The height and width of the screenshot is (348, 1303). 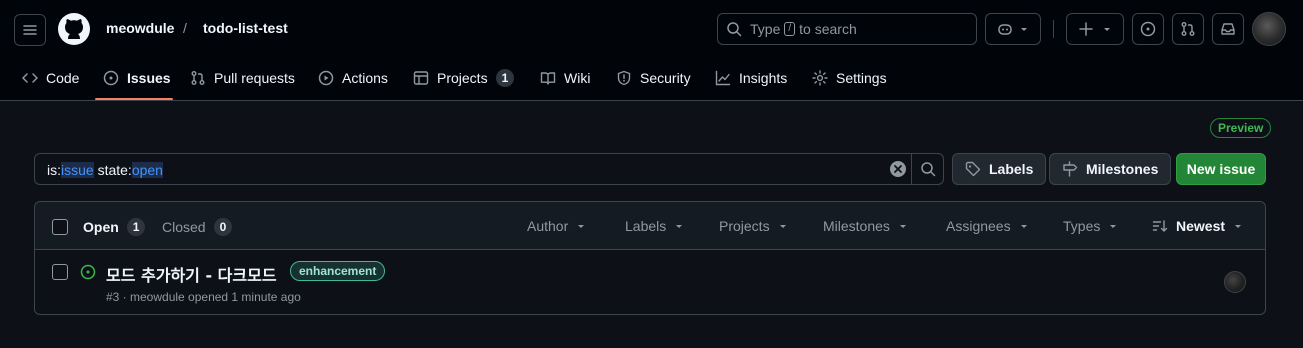 I want to click on shield-icon, so click(x=624, y=78).